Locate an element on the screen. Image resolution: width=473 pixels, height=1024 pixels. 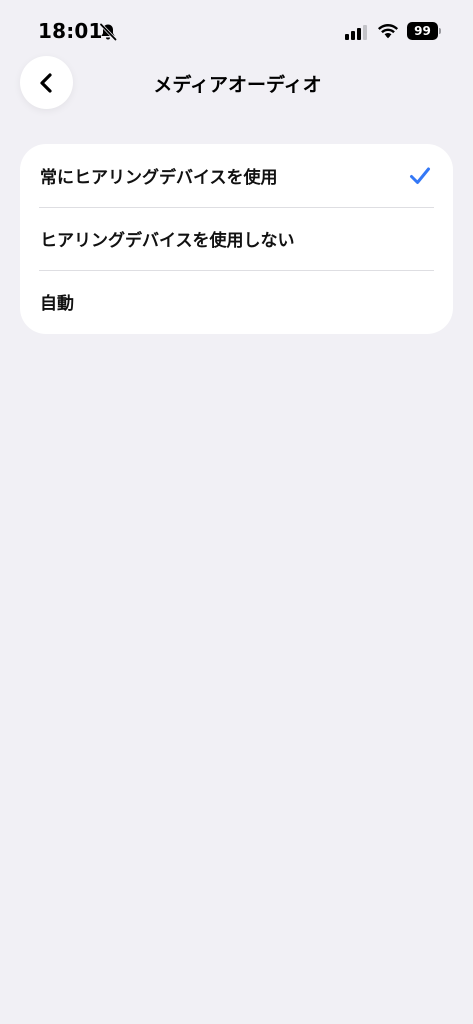
option-always-use: 常にヒアリングデバイスを使用 is located at coordinates (236, 175).